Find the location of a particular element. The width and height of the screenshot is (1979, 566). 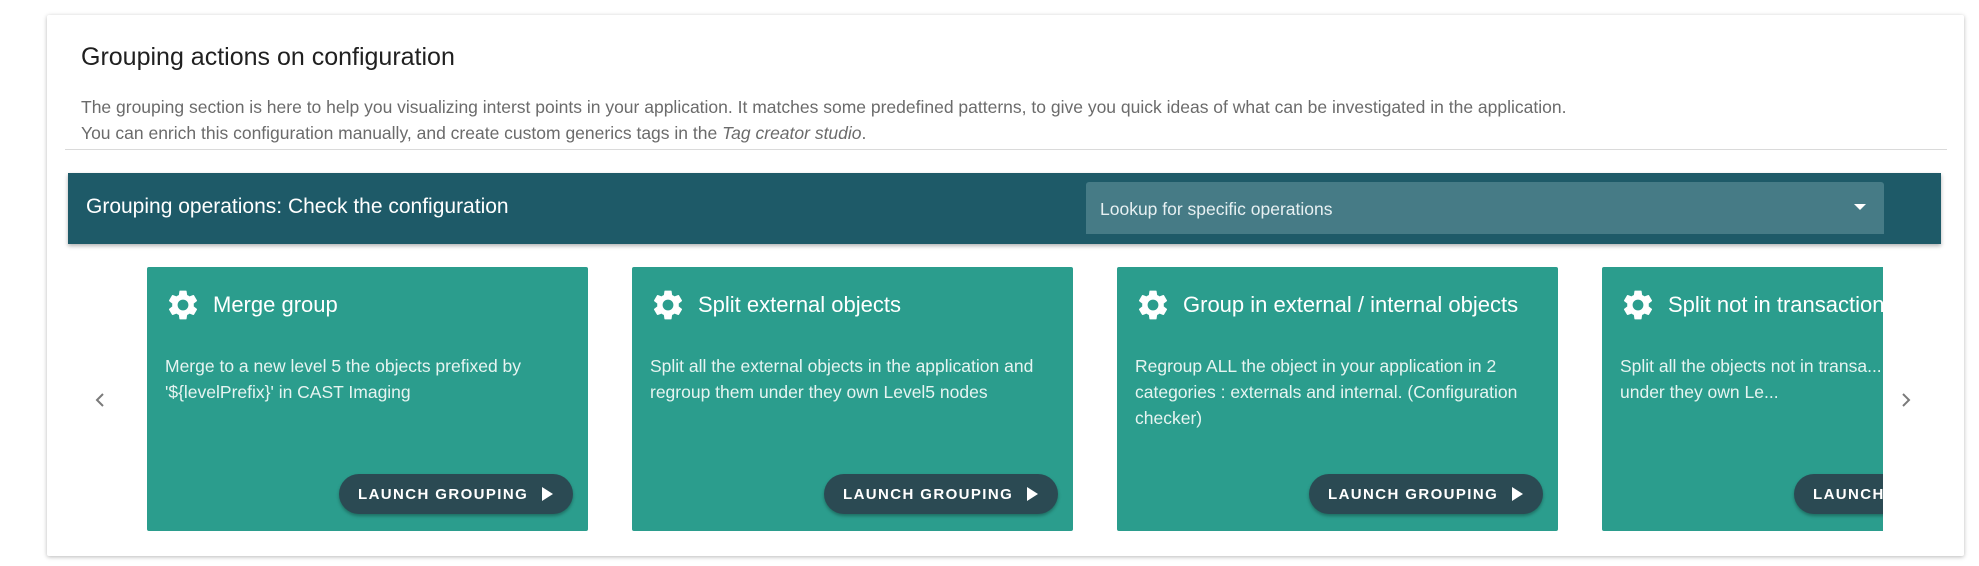

card-header: Split external objects is located at coordinates (775, 305).